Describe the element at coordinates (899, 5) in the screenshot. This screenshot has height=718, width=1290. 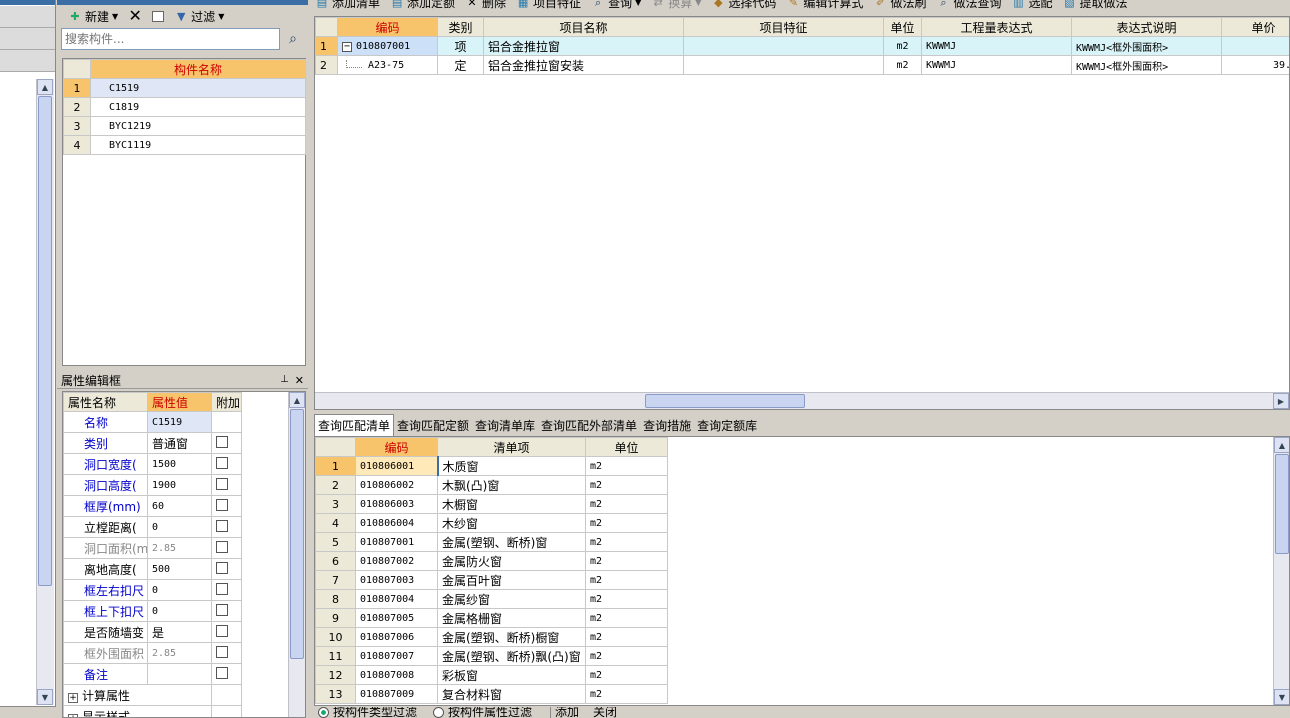
I see `method-brush-button: ✐ 做法刷` at that location.